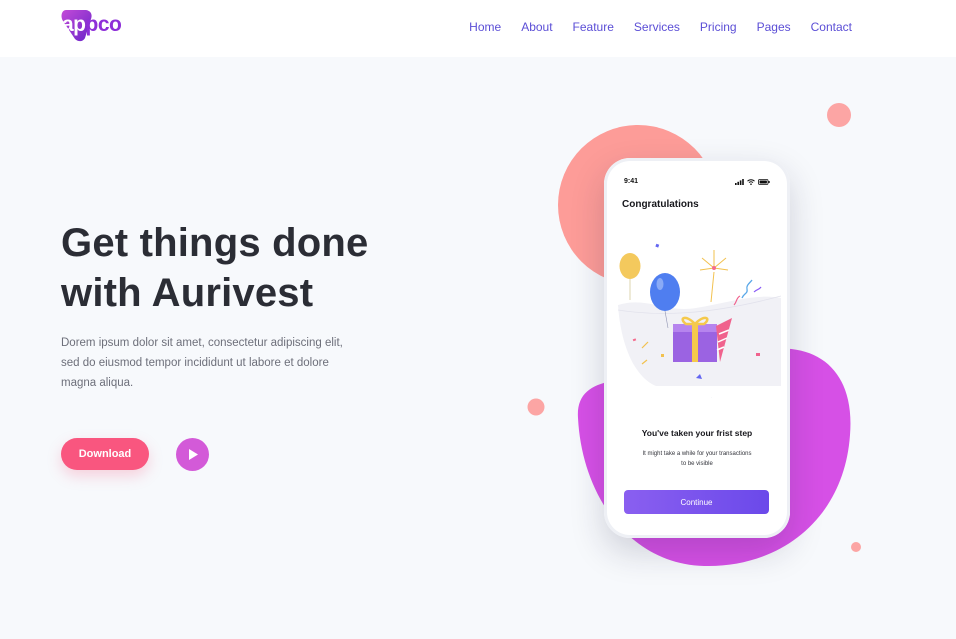 The height and width of the screenshot is (639, 956). Describe the element at coordinates (839, 117) in the screenshot. I see `decor-dot-topright` at that location.